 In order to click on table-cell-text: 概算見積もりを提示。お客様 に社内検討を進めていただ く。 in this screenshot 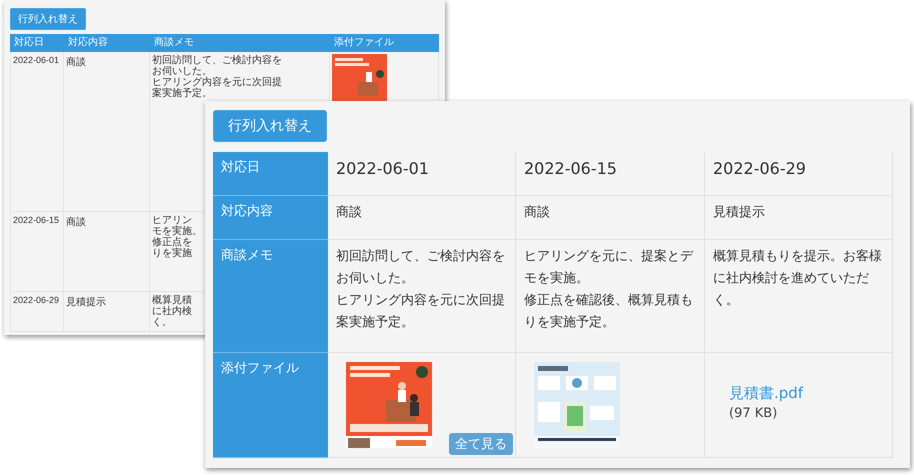, I will do `click(797, 279)`.